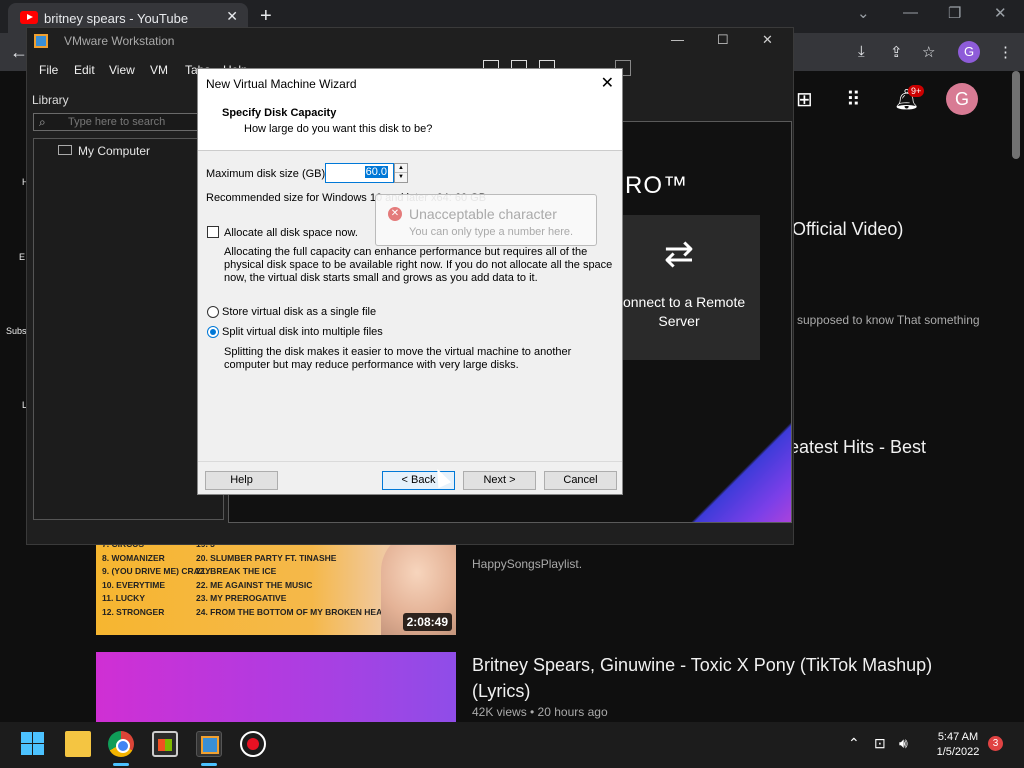 The width and height of the screenshot is (1024, 768). I want to click on search-placeholder: Type here to search, so click(117, 122).